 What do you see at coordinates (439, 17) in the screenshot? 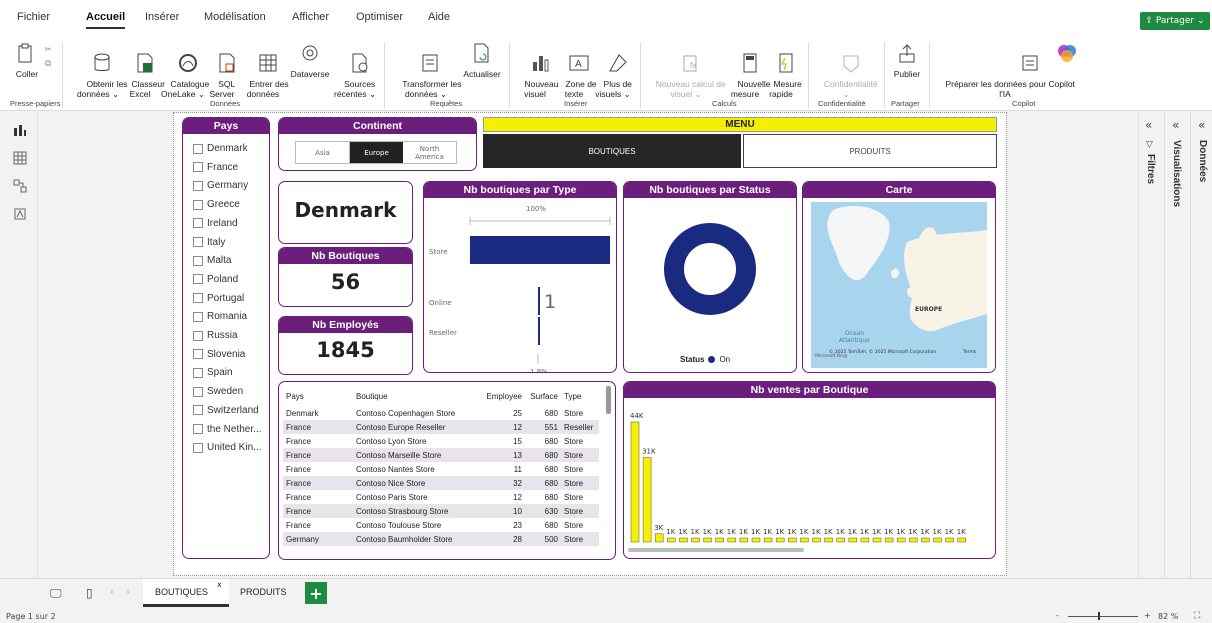
I see `menu-aide: Aide` at bounding box center [439, 17].